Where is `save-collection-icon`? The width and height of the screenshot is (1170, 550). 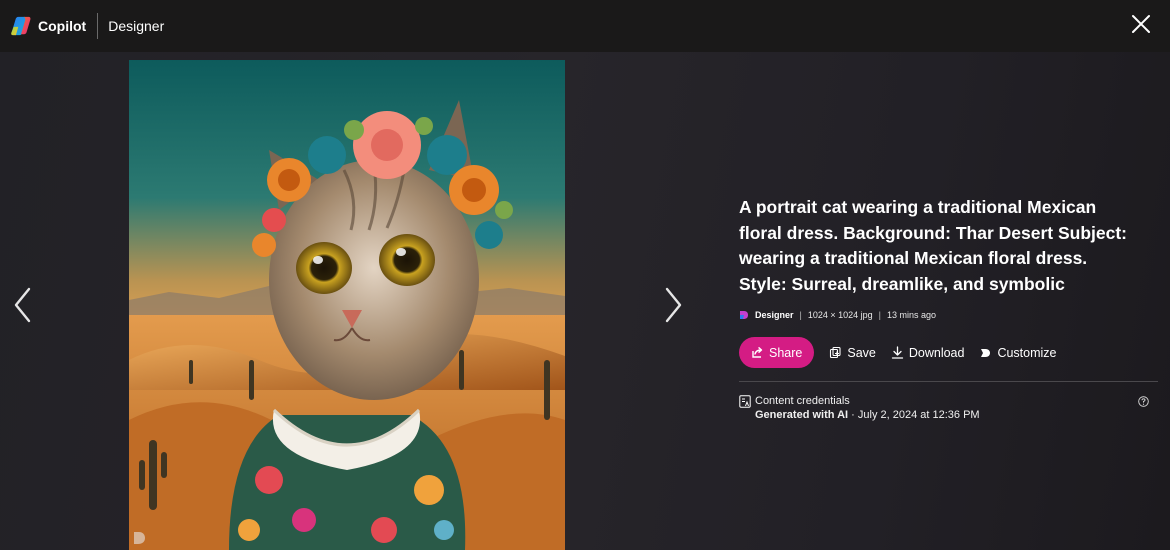
save-collection-icon is located at coordinates (835, 352).